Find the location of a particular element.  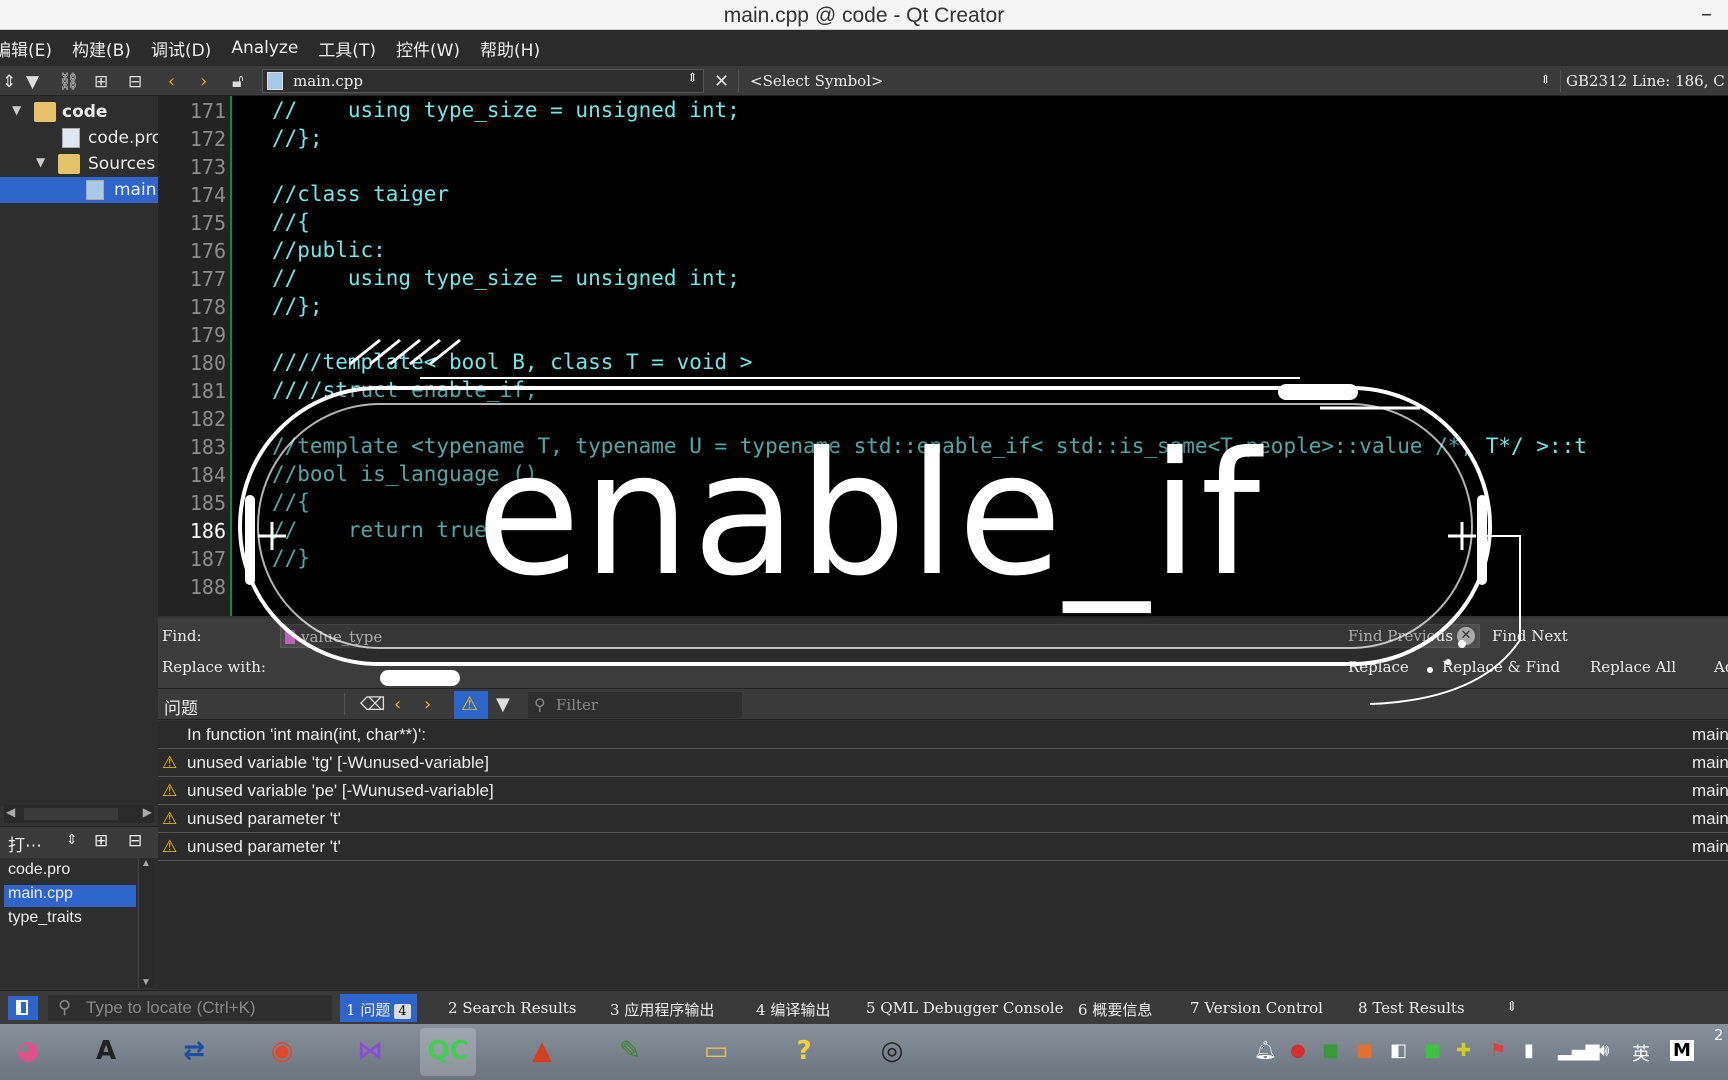

help-icon: ? is located at coordinates (804, 1052).